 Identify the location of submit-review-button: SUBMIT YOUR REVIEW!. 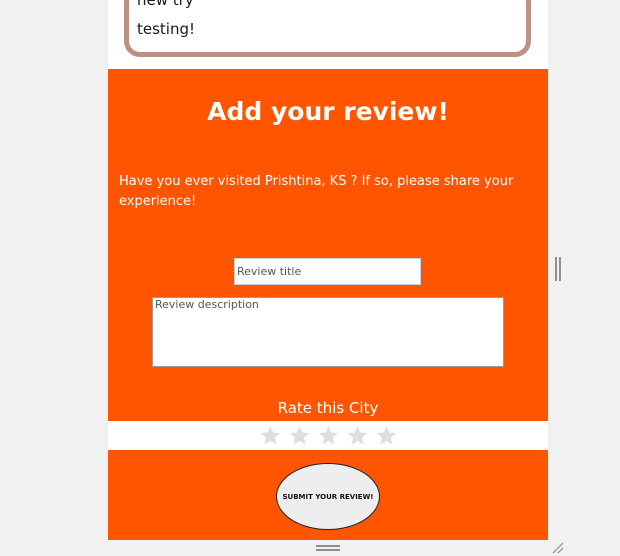
(328, 496).